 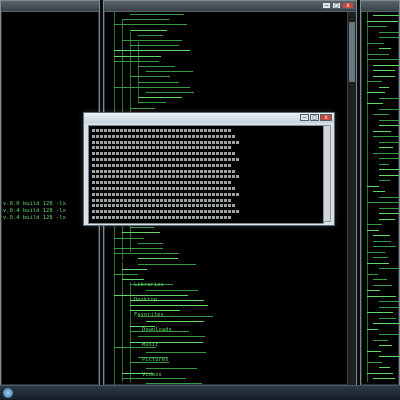 I want to click on tree-label: Favorites, so click(x=149, y=315).